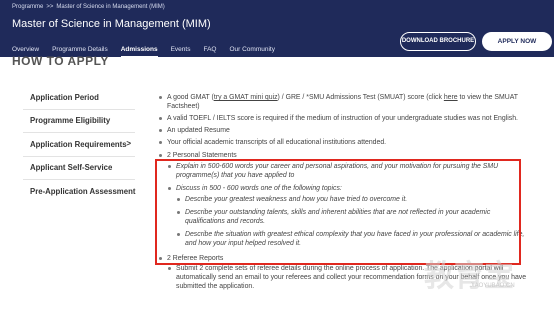 The image size is (554, 317). Describe the element at coordinates (190, 97) in the screenshot. I see `gmat-text: A good GMAT (` at that location.